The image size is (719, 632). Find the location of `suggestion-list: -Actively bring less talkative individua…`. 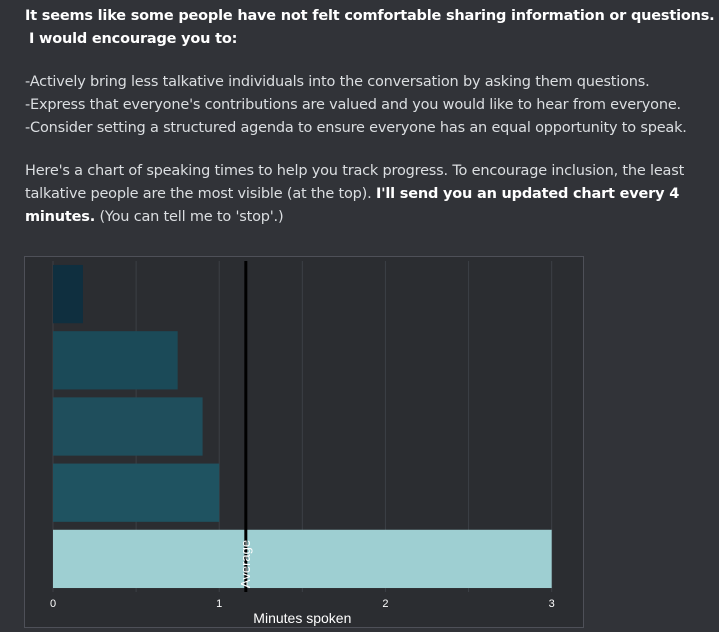

suggestion-list: -Actively bring less talkative individua… is located at coordinates (370, 105).